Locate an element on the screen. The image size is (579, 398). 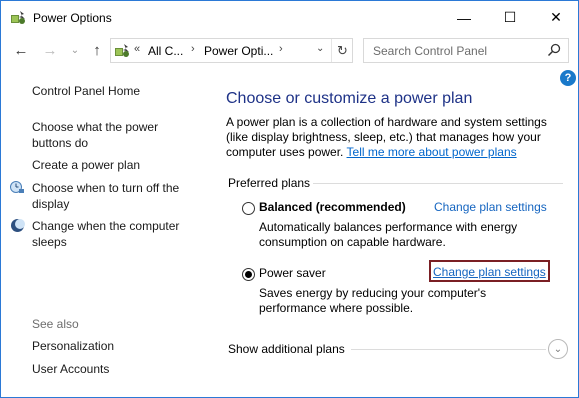
close-button: ✕ is located at coordinates (556, 17).